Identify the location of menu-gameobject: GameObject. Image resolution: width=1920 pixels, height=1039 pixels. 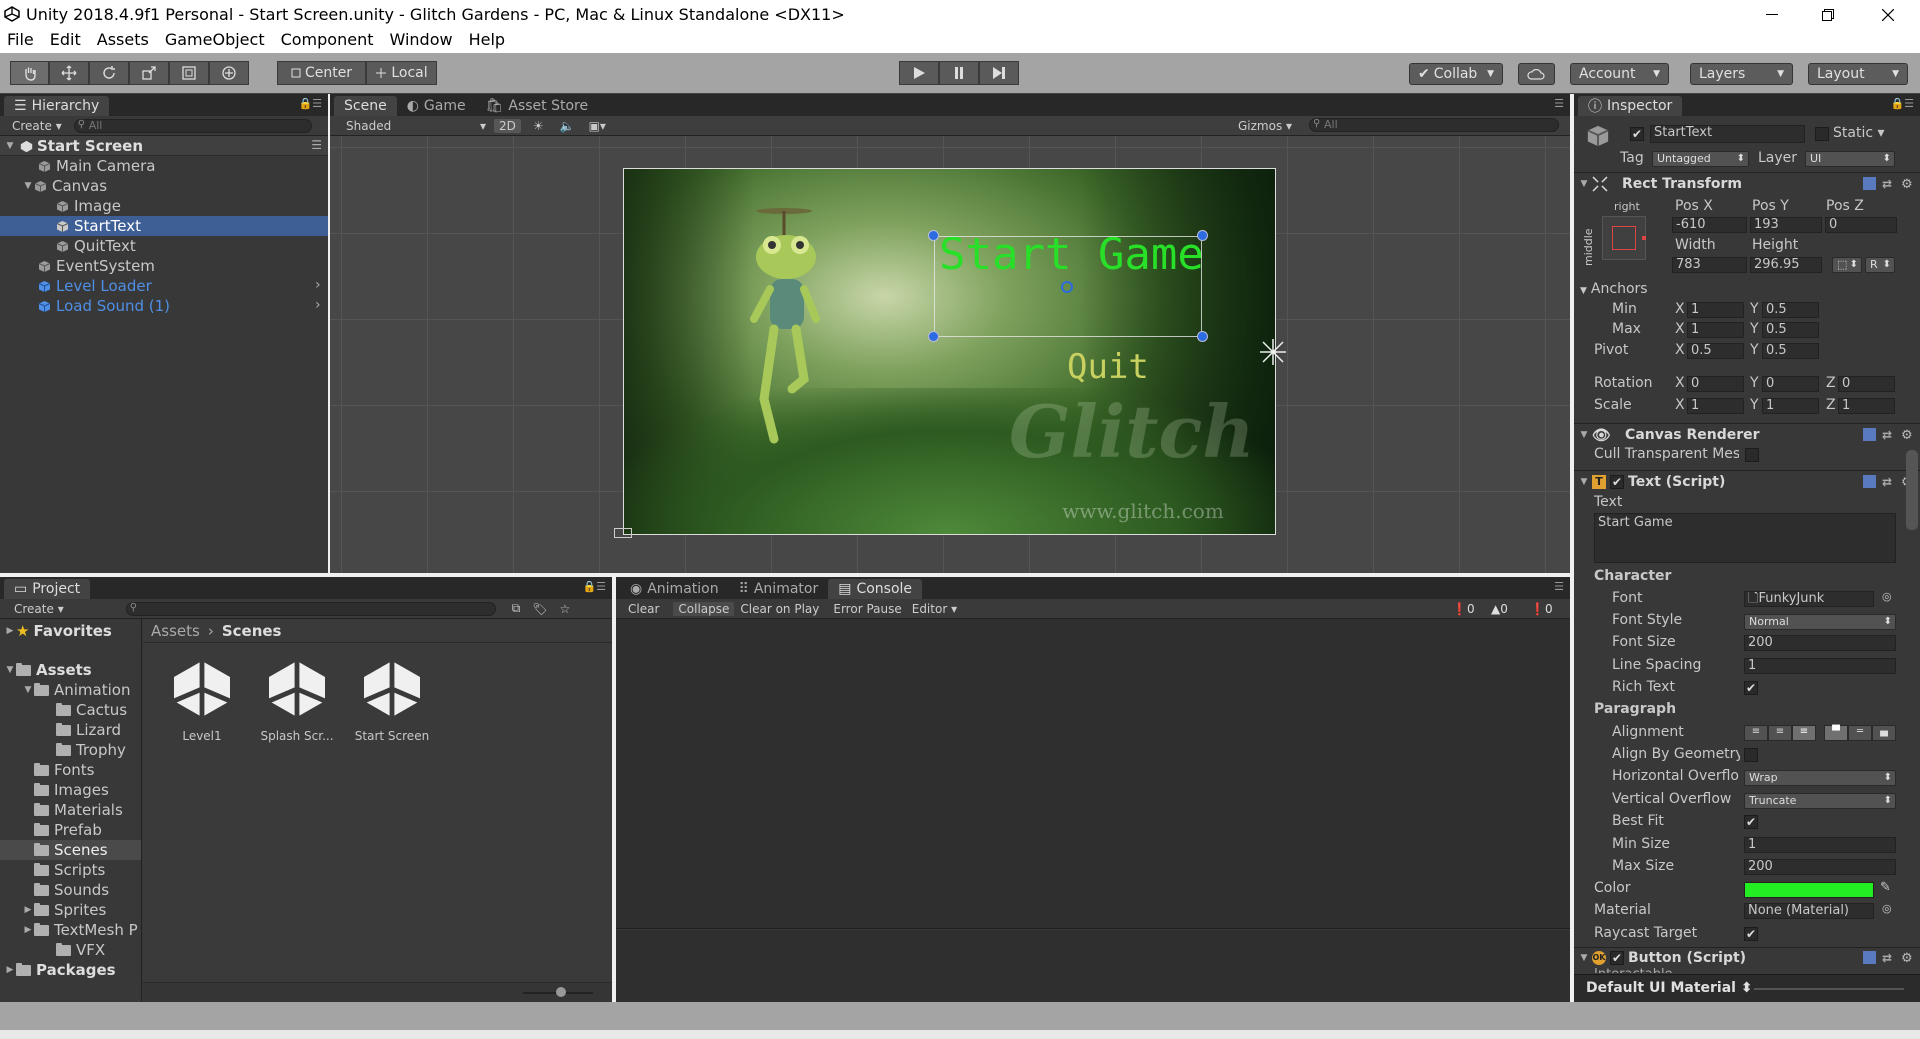
(215, 41).